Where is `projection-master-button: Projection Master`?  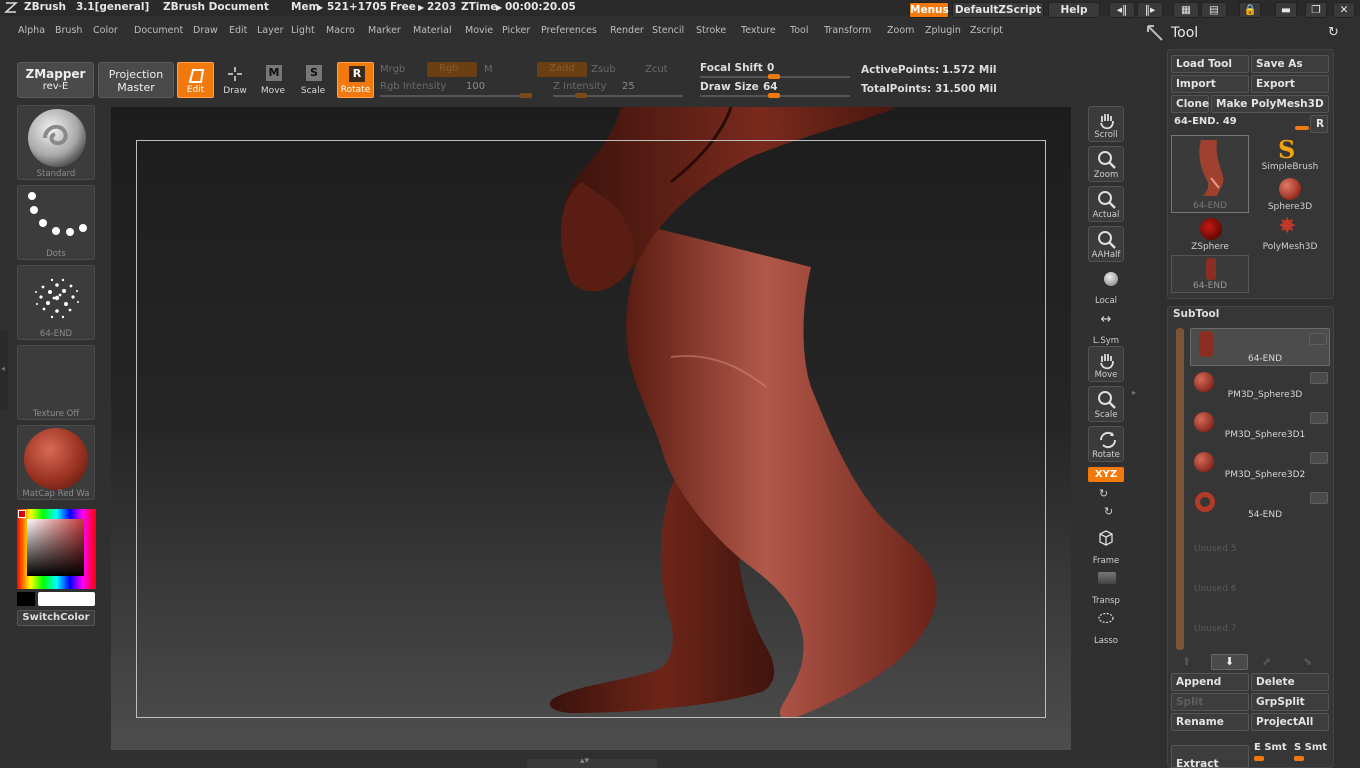
projection-master-button: Projection Master is located at coordinates (136, 80).